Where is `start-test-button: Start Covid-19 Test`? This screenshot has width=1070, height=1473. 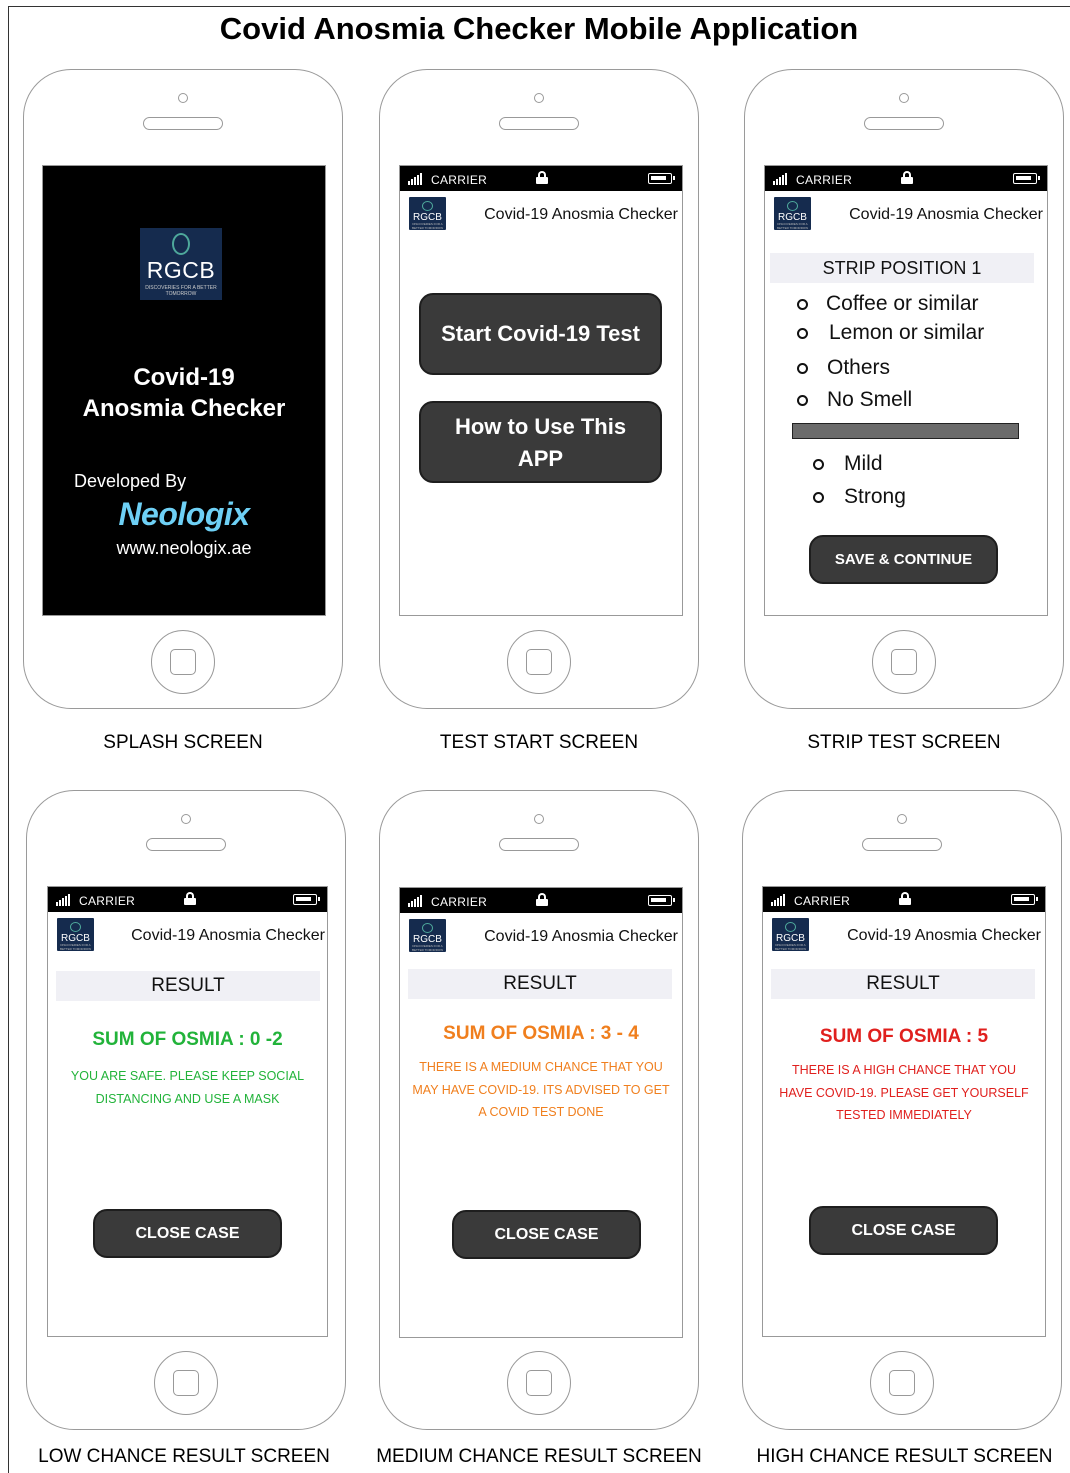
start-test-button: Start Covid-19 Test is located at coordinates (540, 334).